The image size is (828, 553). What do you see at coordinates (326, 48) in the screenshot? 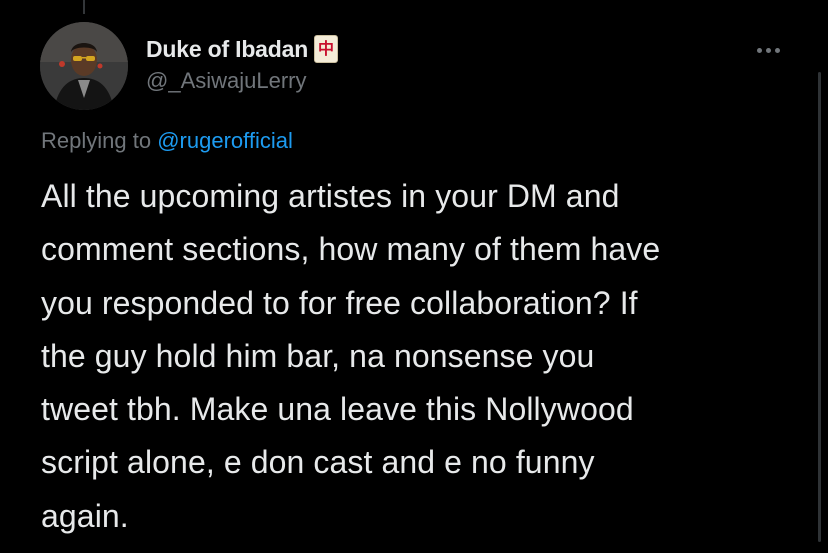
I see `mahjong-emoji-icon: 中` at bounding box center [326, 48].